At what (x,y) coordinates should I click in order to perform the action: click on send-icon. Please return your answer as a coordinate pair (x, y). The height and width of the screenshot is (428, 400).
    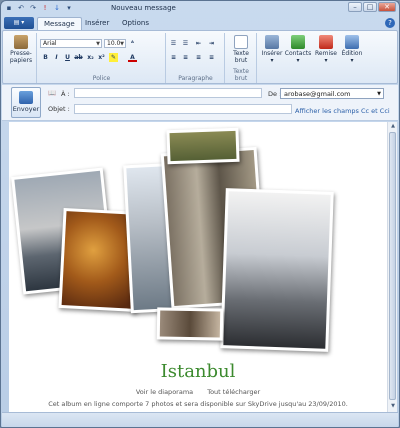
    Looking at the image, I should click on (26, 97).